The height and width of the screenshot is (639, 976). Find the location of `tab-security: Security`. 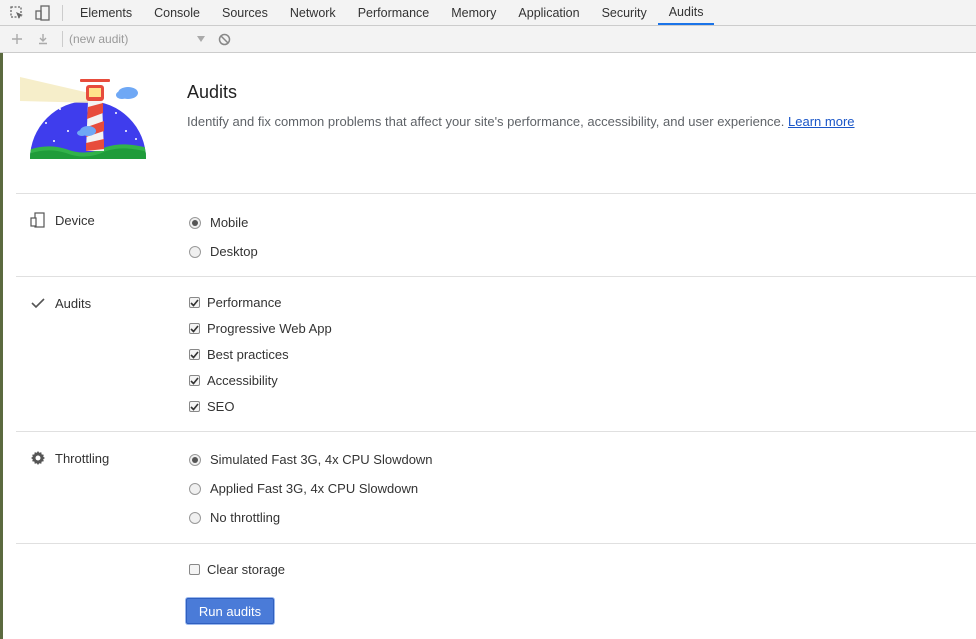

tab-security: Security is located at coordinates (624, 12).